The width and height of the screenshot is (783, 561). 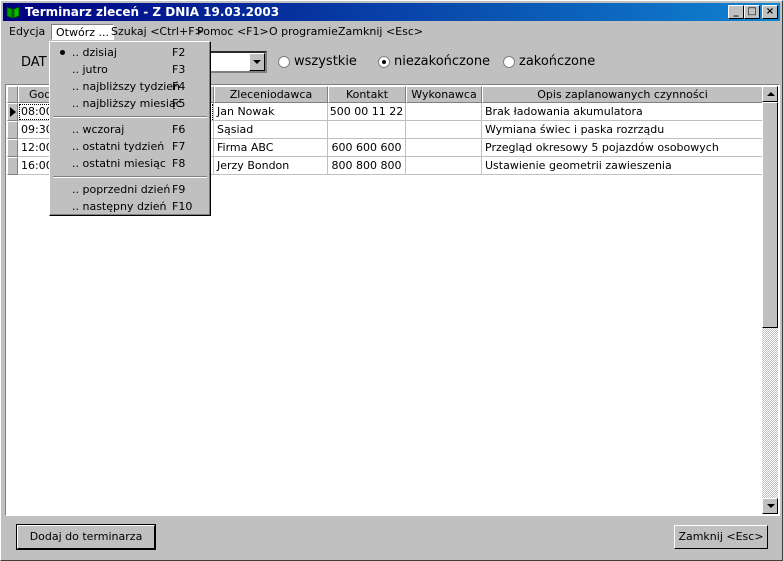 I want to click on footer-bar: Dodaj do terminarza Zamknij <Esc>, so click(x=392, y=537).